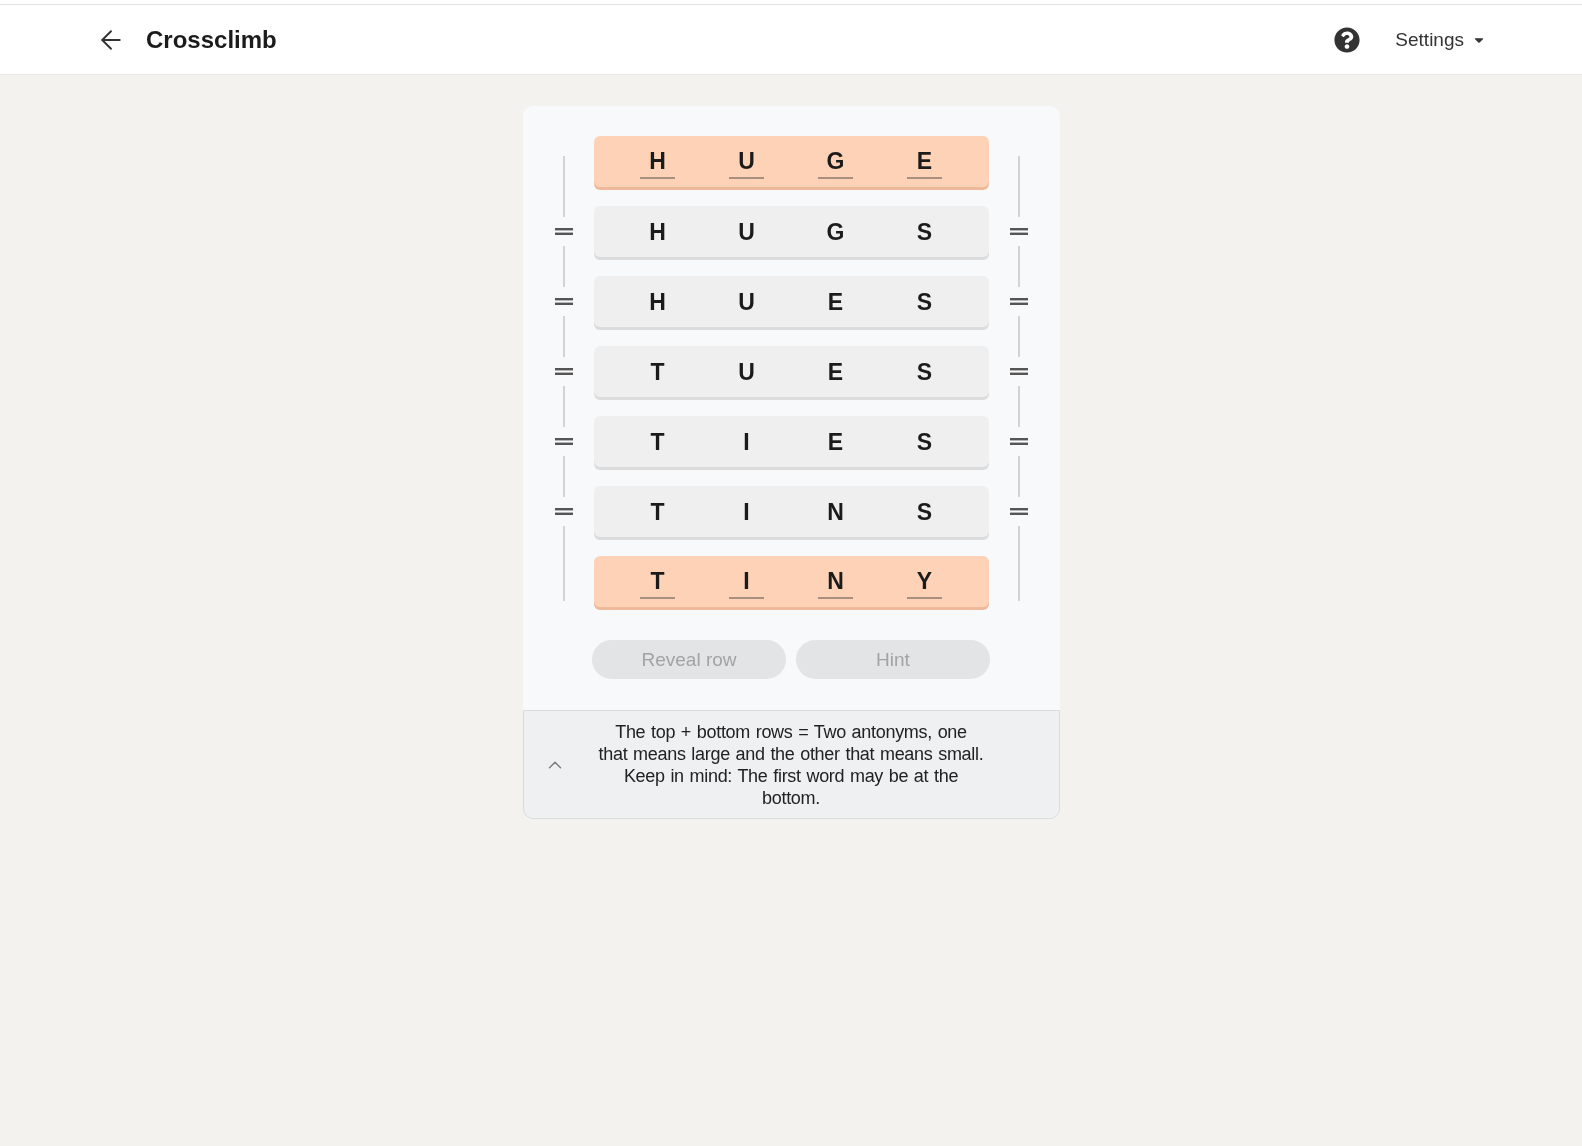  I want to click on clue-text: The top + bottom rows = Two antonyms, one that means large and the other that means small. Keep in mind: The first word may be at the bottom., so click(791, 765).